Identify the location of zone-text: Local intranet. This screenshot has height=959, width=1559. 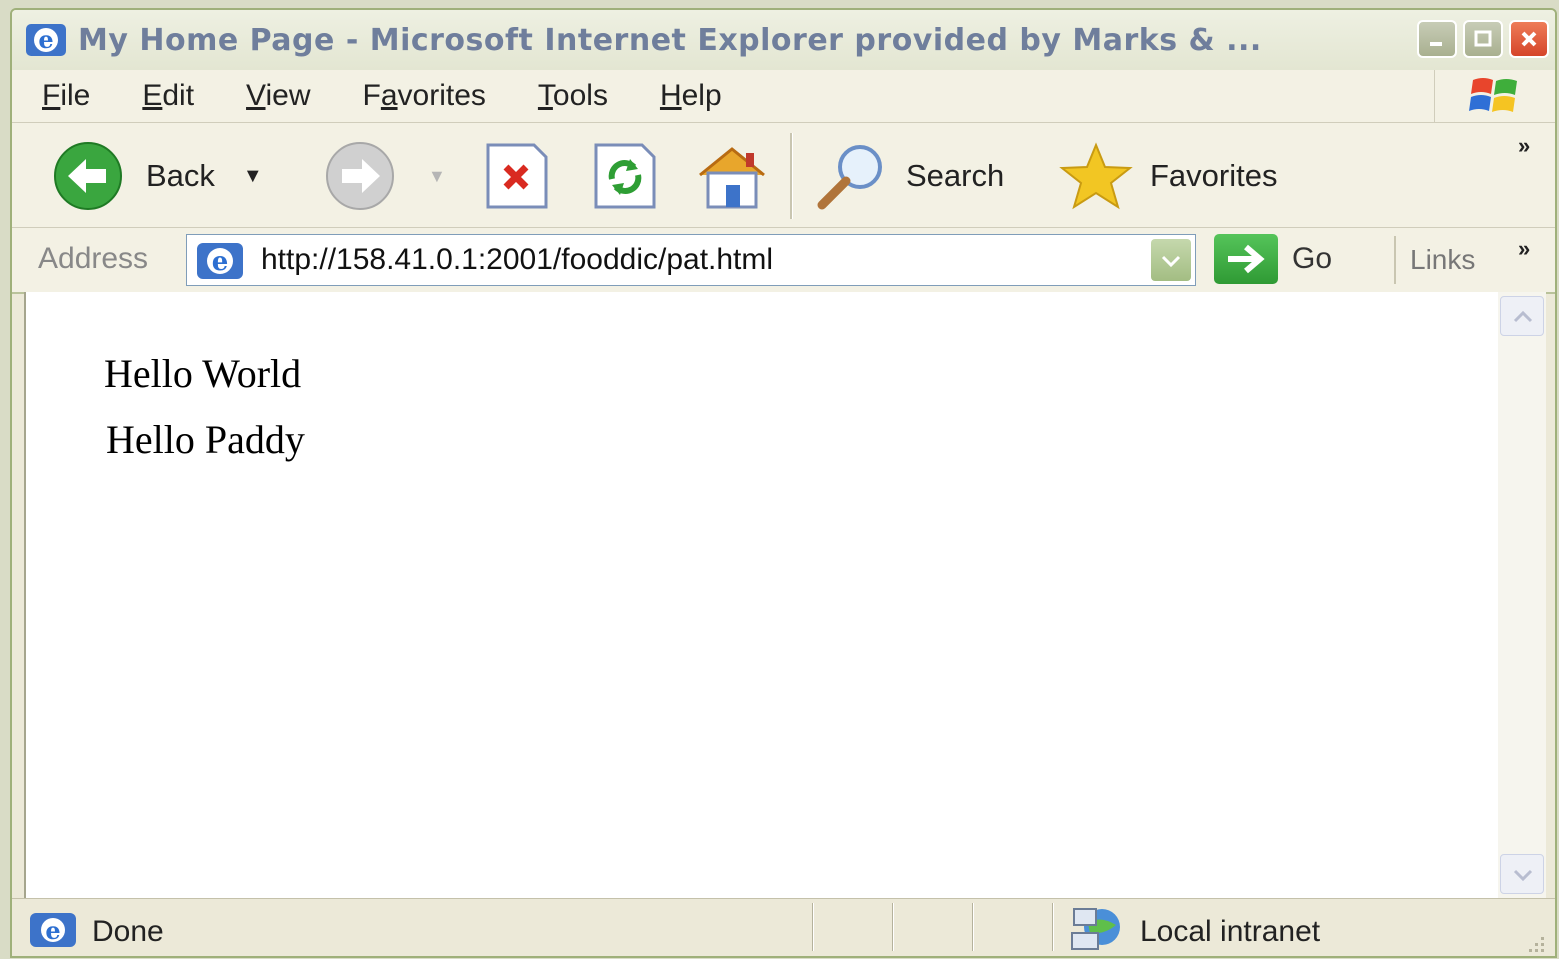
(1230, 931).